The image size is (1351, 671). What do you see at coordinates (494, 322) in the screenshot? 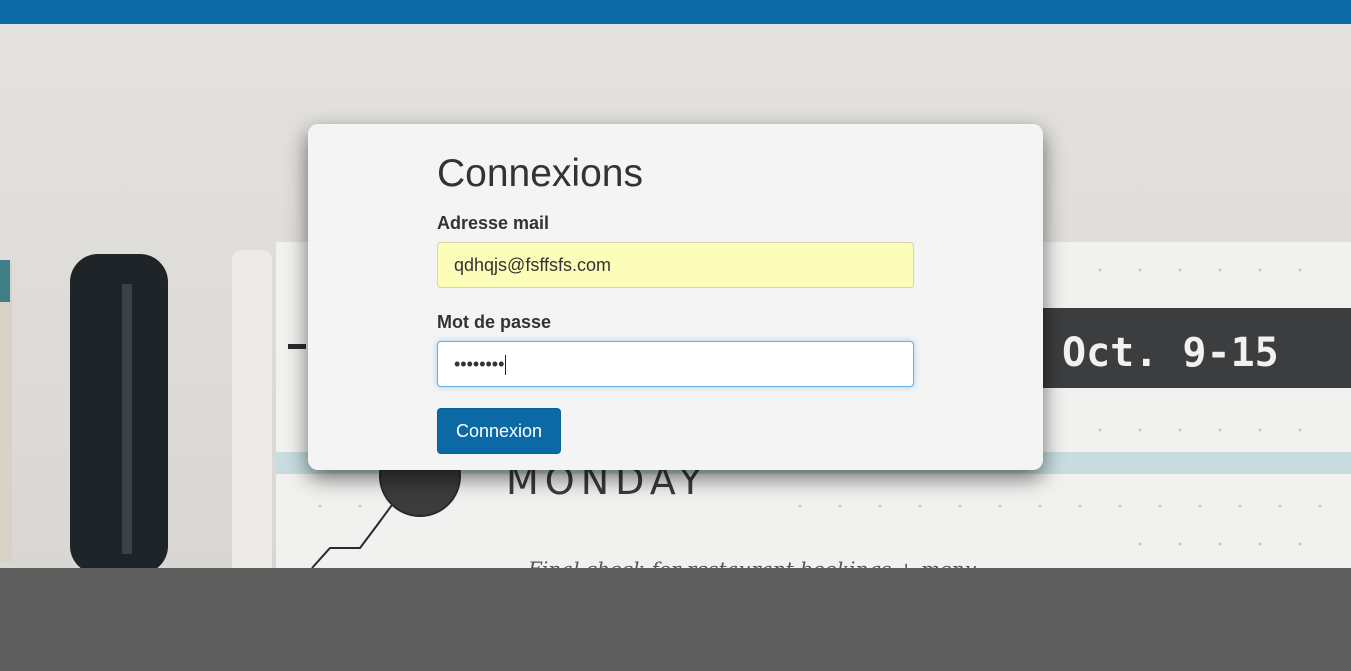
I see `password-label: Mot de passe` at bounding box center [494, 322].